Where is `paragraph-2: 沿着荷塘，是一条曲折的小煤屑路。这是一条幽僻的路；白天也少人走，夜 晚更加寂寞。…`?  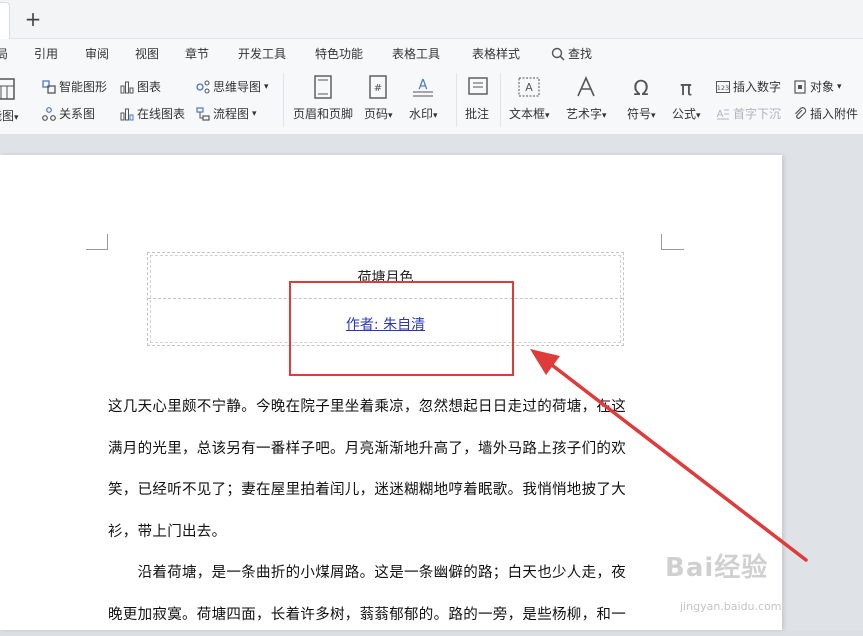
paragraph-2: 沿着荷塘，是一条曲折的小煤屑路。这是一条幽僻的路；白天也少人走，夜 晚更加寂寞。… is located at coordinates (386, 594).